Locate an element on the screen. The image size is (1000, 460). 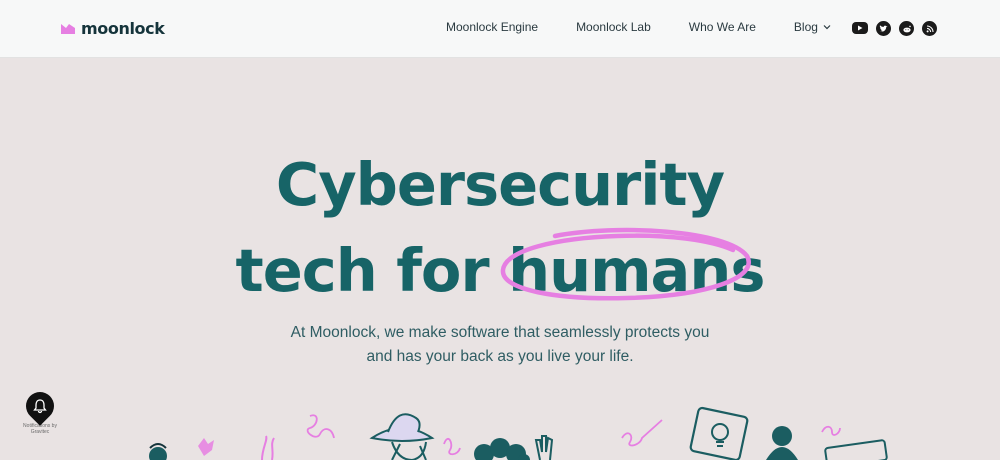
moonlock-logo-link: moonlock is located at coordinates (112, 28).